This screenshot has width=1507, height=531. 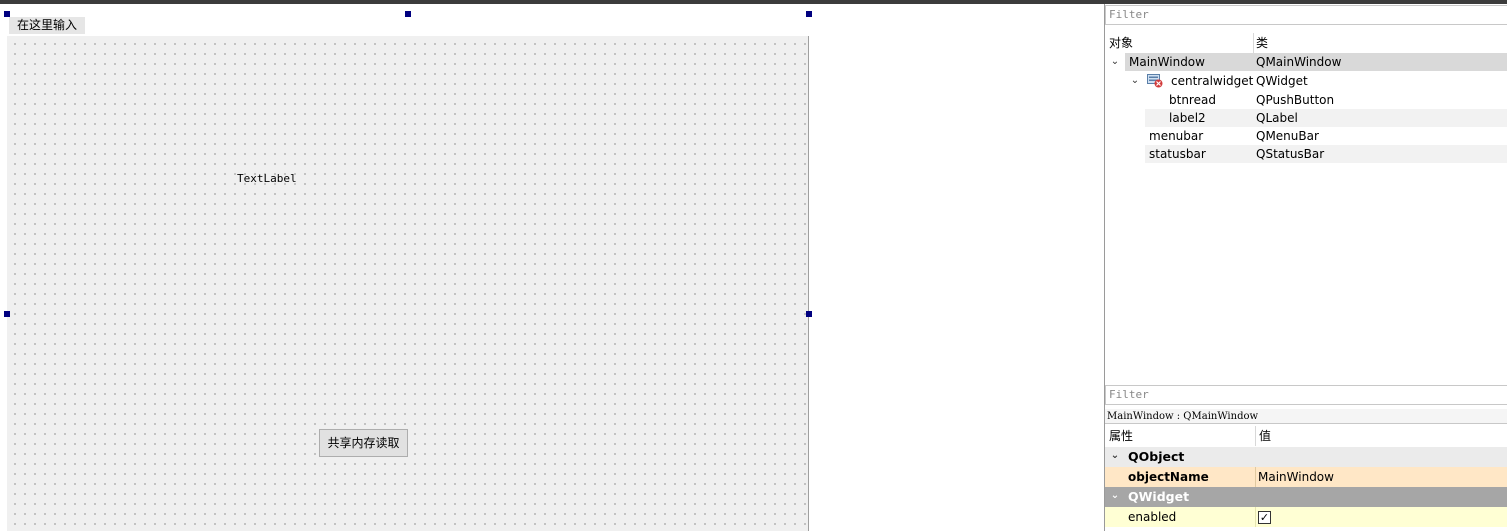 I want to click on object-row-centralwidget: ⌄ centralwidget QWidget, so click(x=1306, y=81).